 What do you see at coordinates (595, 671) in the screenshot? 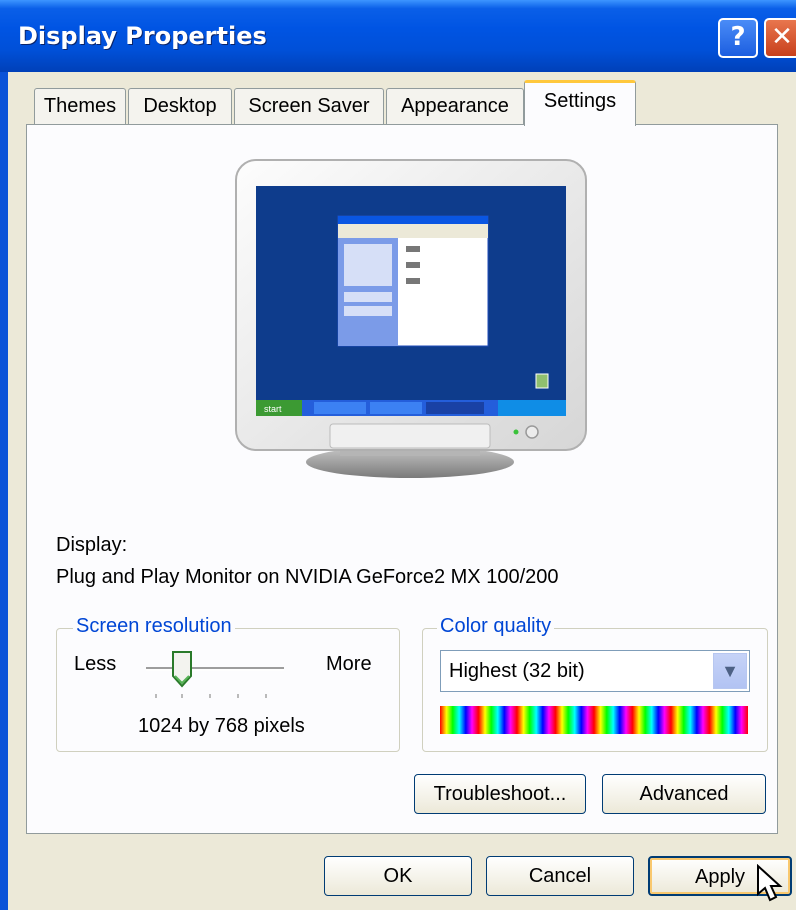
I see `color-quality-select: Highest (32 bit) ▼` at bounding box center [595, 671].